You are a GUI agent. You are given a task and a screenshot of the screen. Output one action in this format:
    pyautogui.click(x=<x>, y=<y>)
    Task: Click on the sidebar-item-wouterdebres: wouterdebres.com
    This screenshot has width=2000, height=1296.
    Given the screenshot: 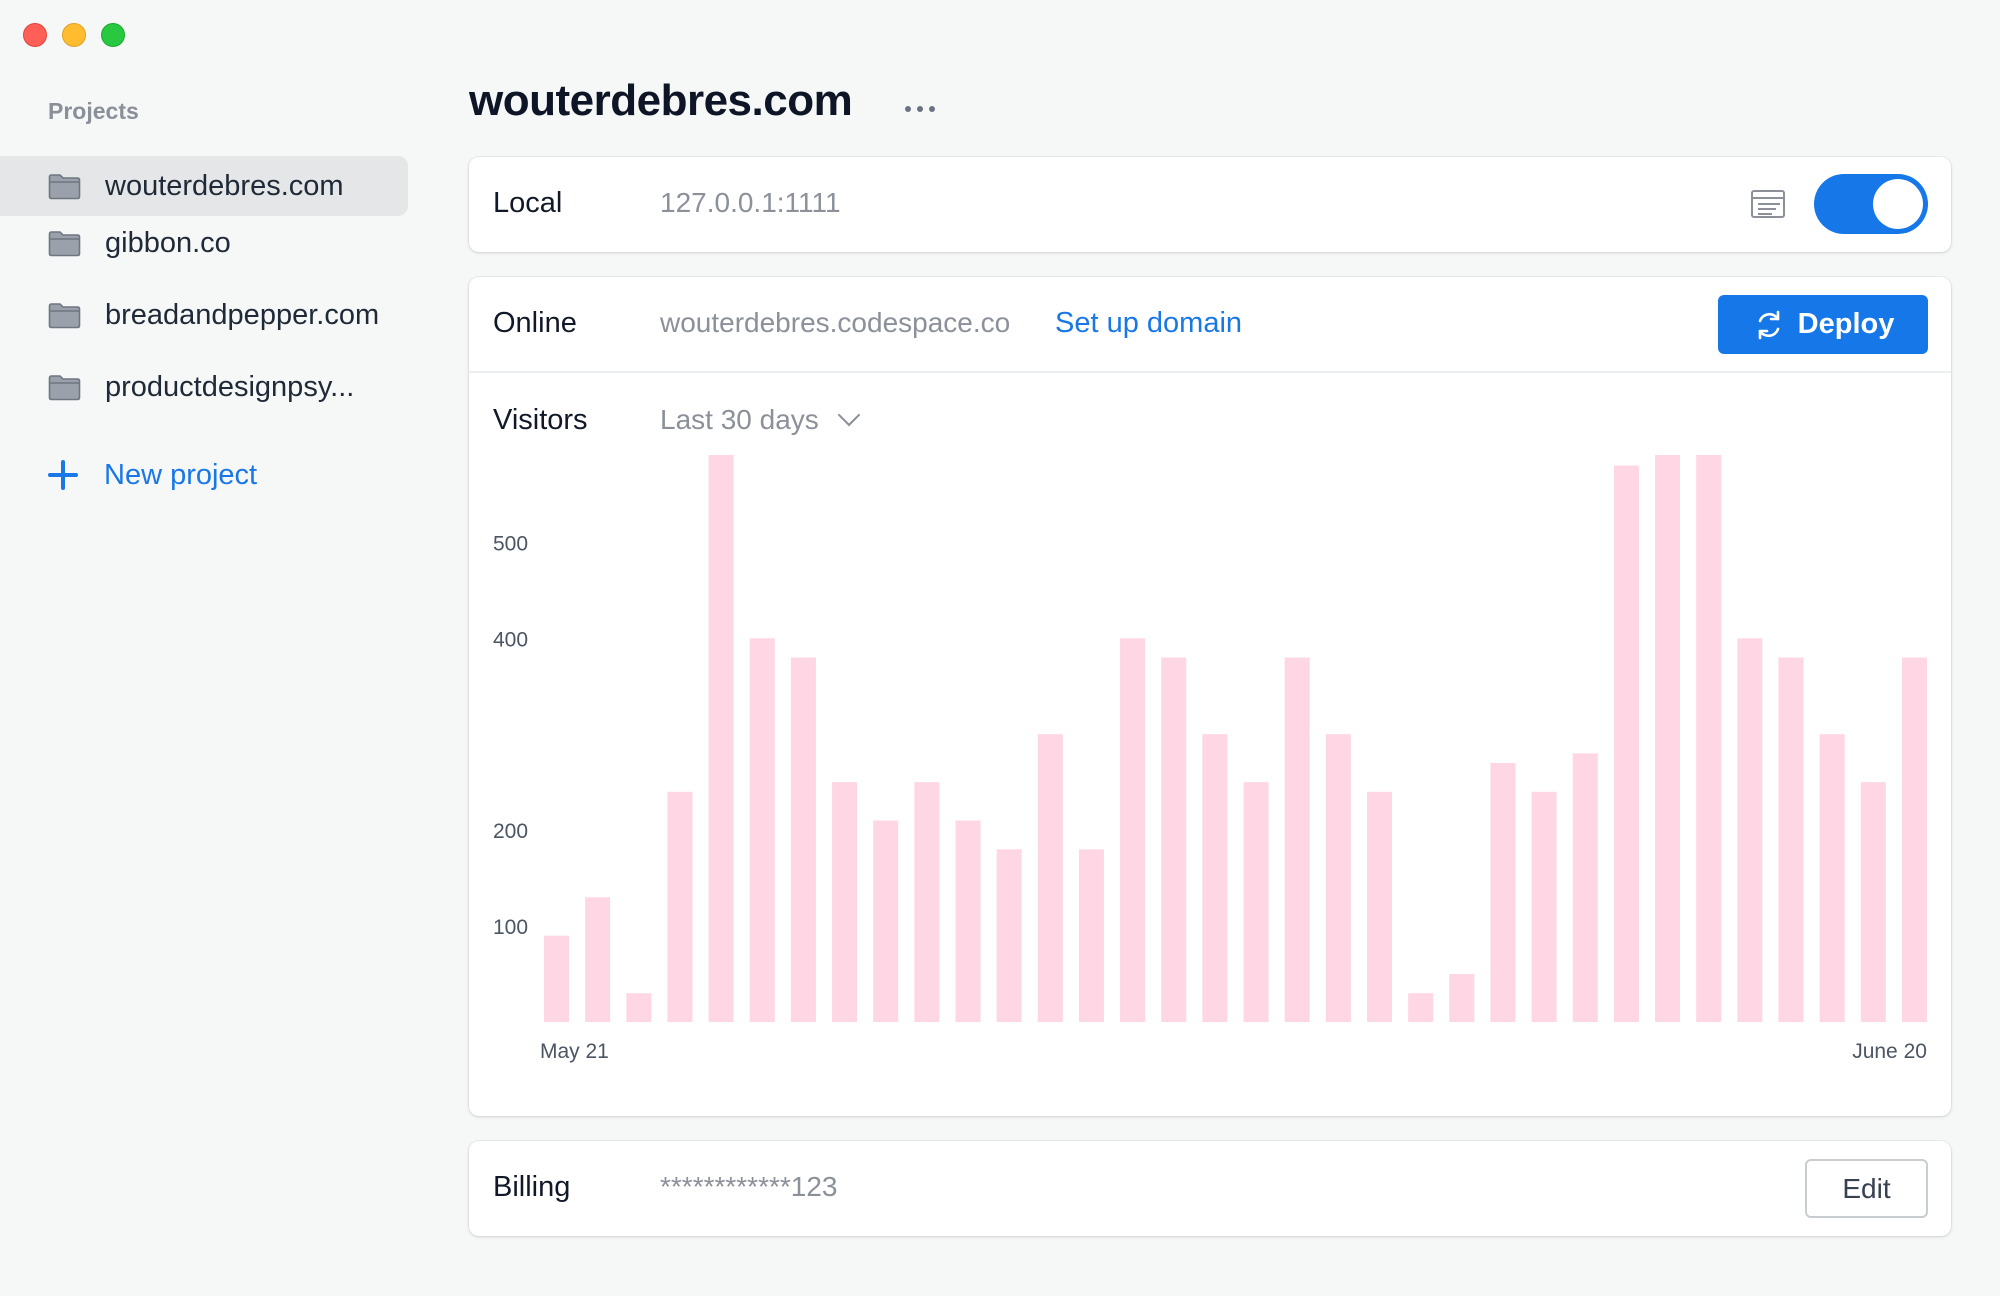 What is the action you would take?
    pyautogui.click(x=204, y=186)
    